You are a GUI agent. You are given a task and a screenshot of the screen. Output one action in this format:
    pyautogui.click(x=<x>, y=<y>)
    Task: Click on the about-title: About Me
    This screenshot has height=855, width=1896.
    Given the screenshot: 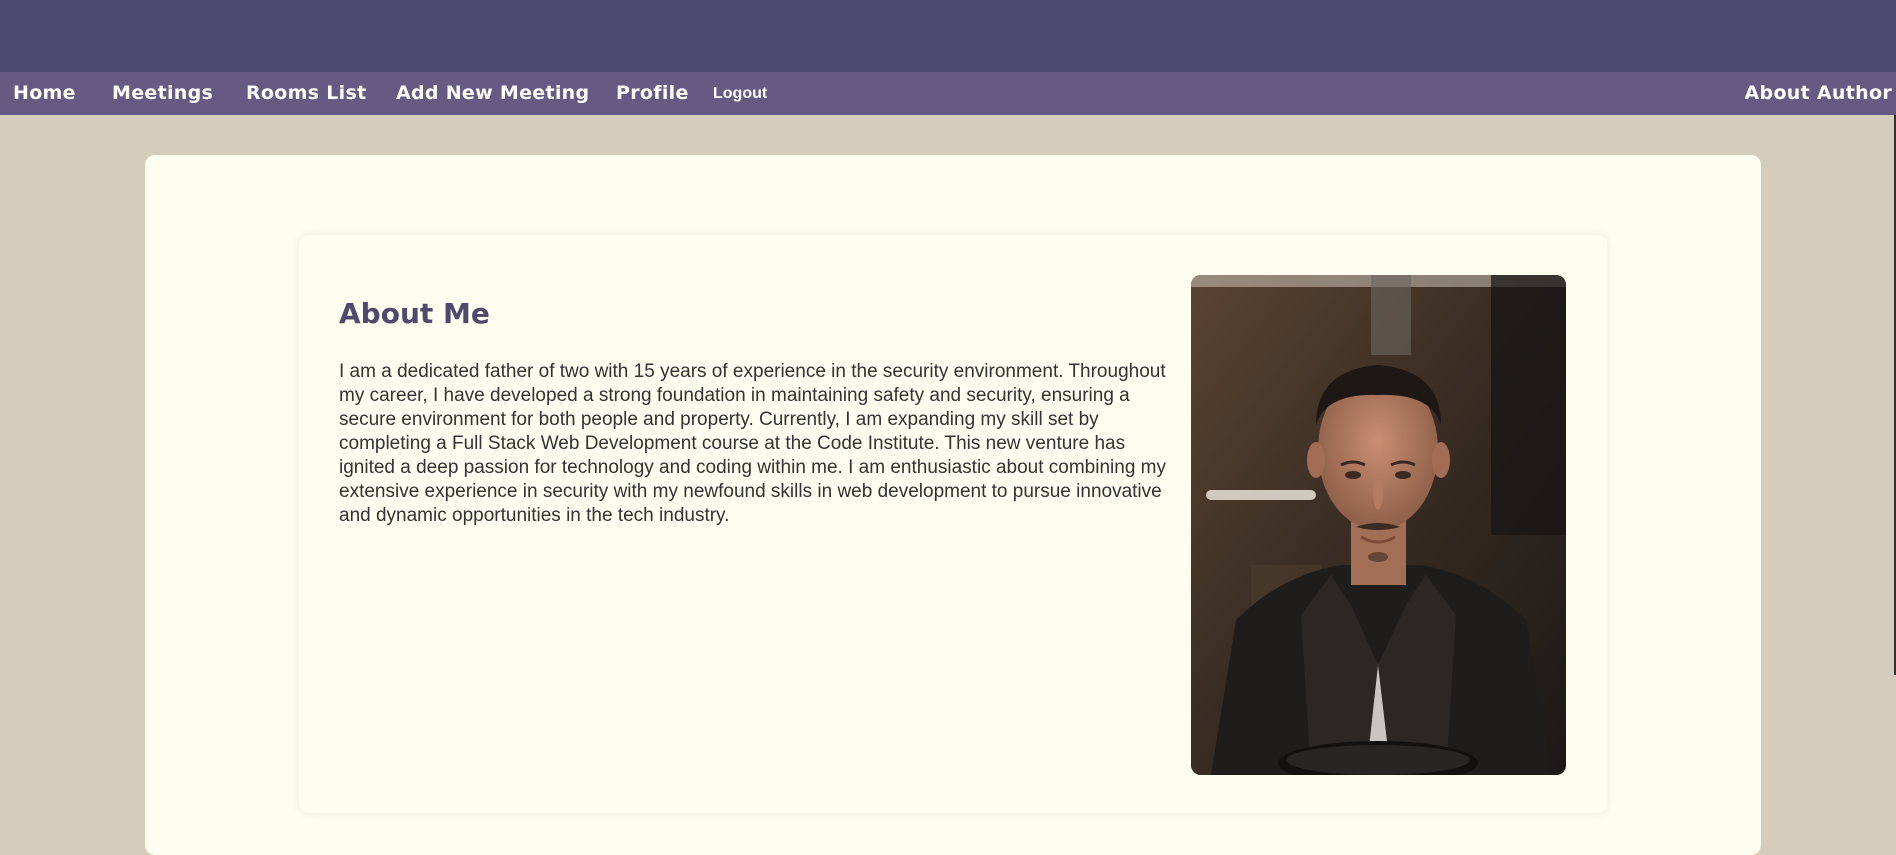 What is the action you would take?
    pyautogui.click(x=414, y=313)
    